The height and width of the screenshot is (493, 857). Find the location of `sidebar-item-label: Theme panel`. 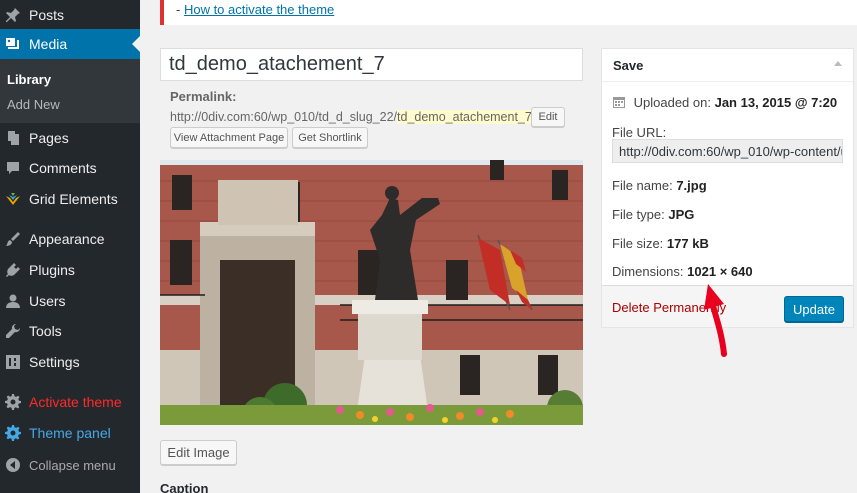

sidebar-item-label: Theme panel is located at coordinates (70, 433).